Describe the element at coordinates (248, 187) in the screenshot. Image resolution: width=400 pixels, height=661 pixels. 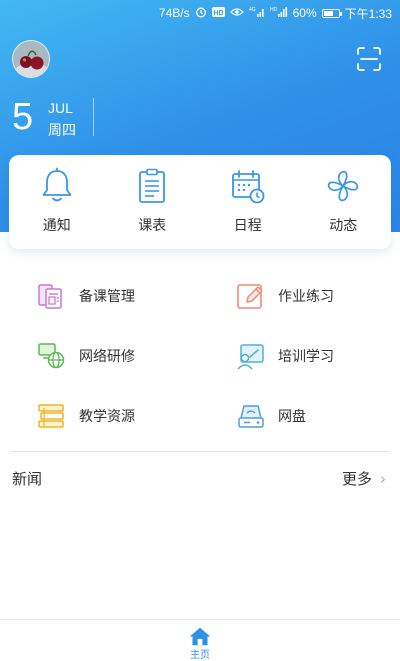
I see `calendar-clock-icon` at that location.